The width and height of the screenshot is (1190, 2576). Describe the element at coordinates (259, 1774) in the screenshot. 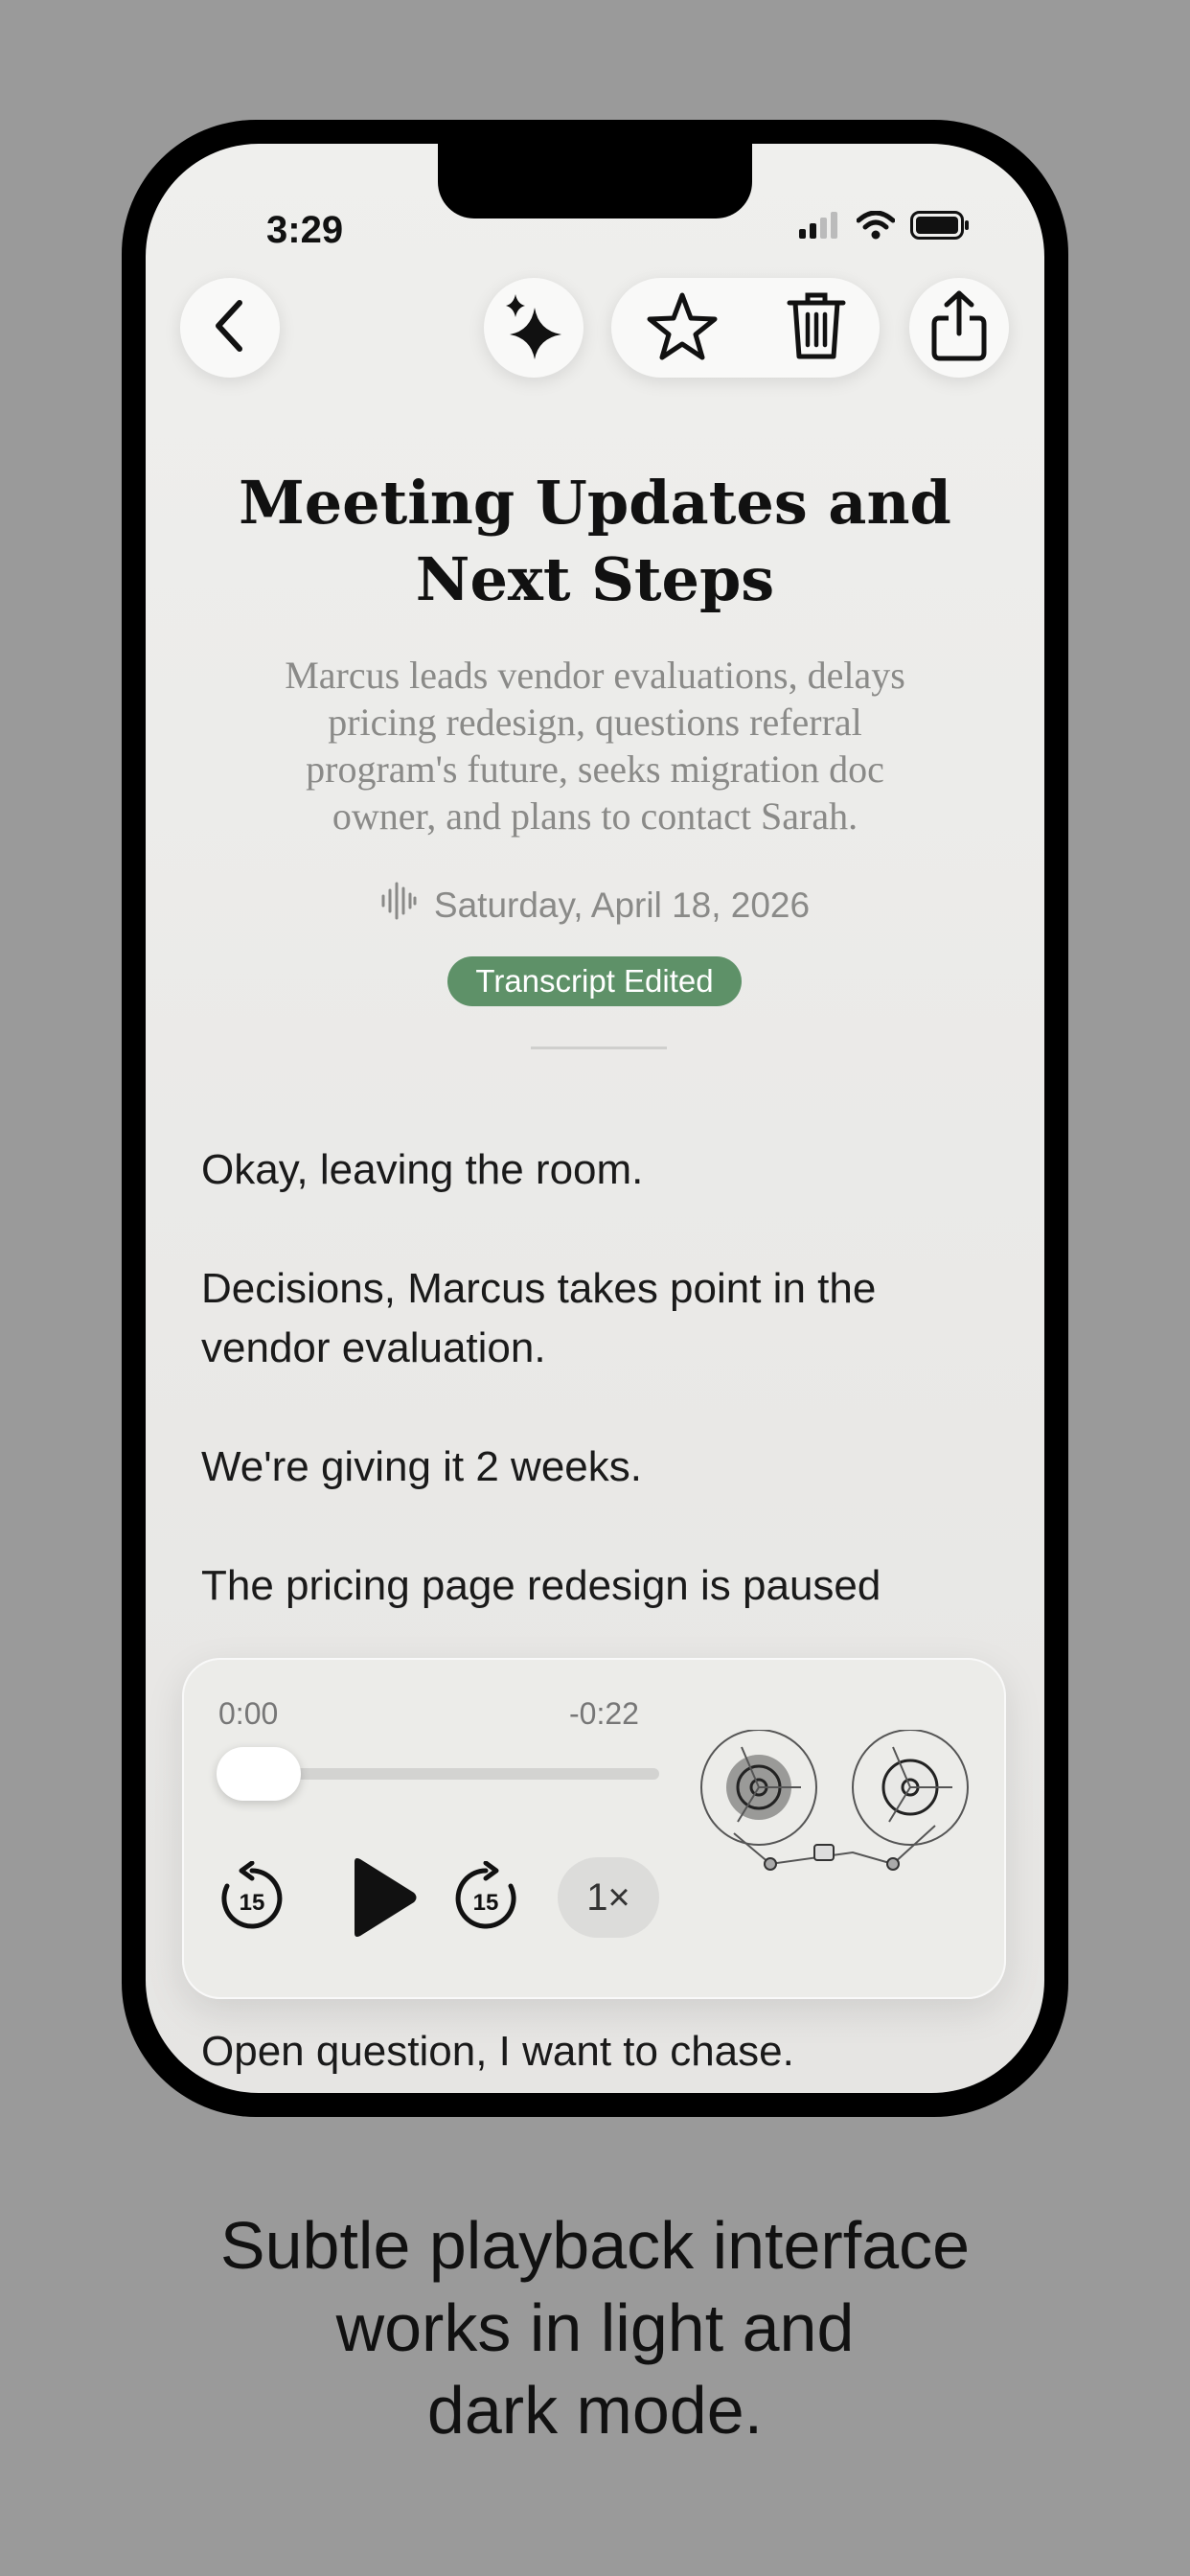

I see `scrubber-thumb` at that location.